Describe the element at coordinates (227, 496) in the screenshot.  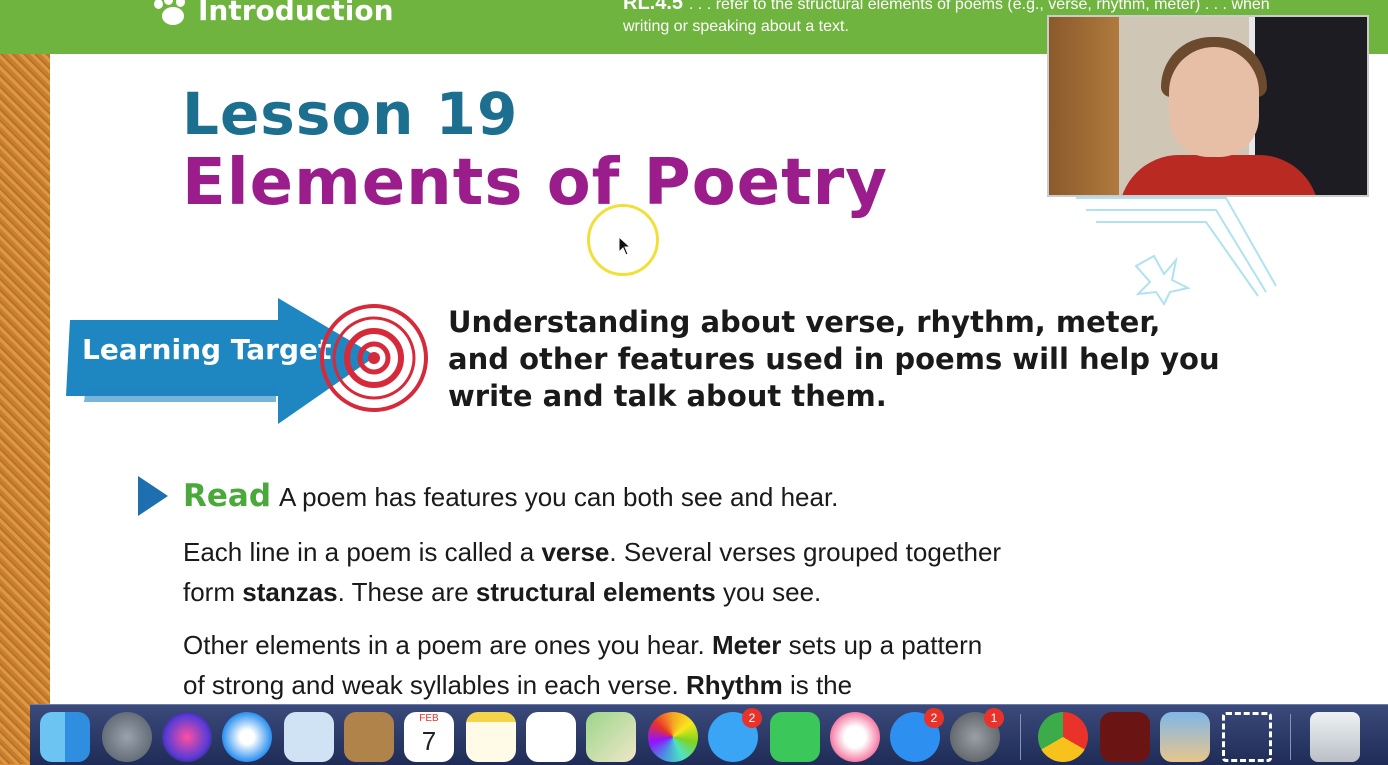
I see `read-label: Read` at that location.